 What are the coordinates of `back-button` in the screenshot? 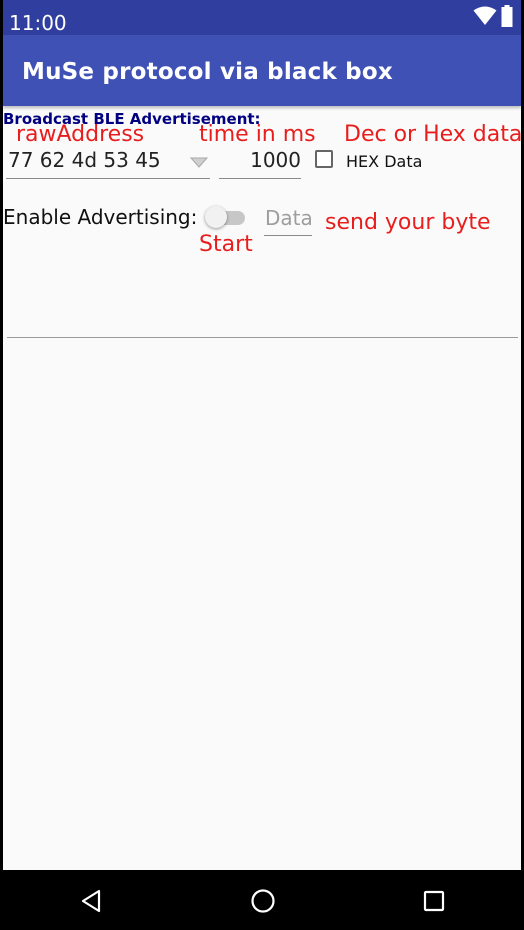 It's located at (91, 901).